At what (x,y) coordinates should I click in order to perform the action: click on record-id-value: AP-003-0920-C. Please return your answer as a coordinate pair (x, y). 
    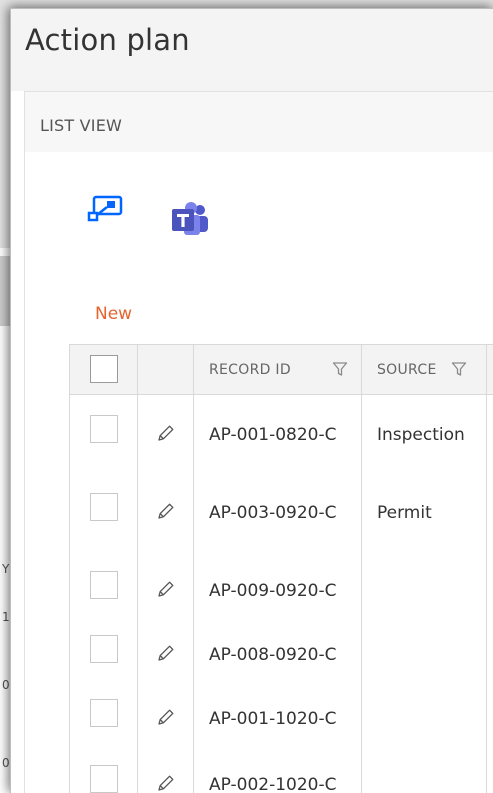
    Looking at the image, I should click on (273, 513).